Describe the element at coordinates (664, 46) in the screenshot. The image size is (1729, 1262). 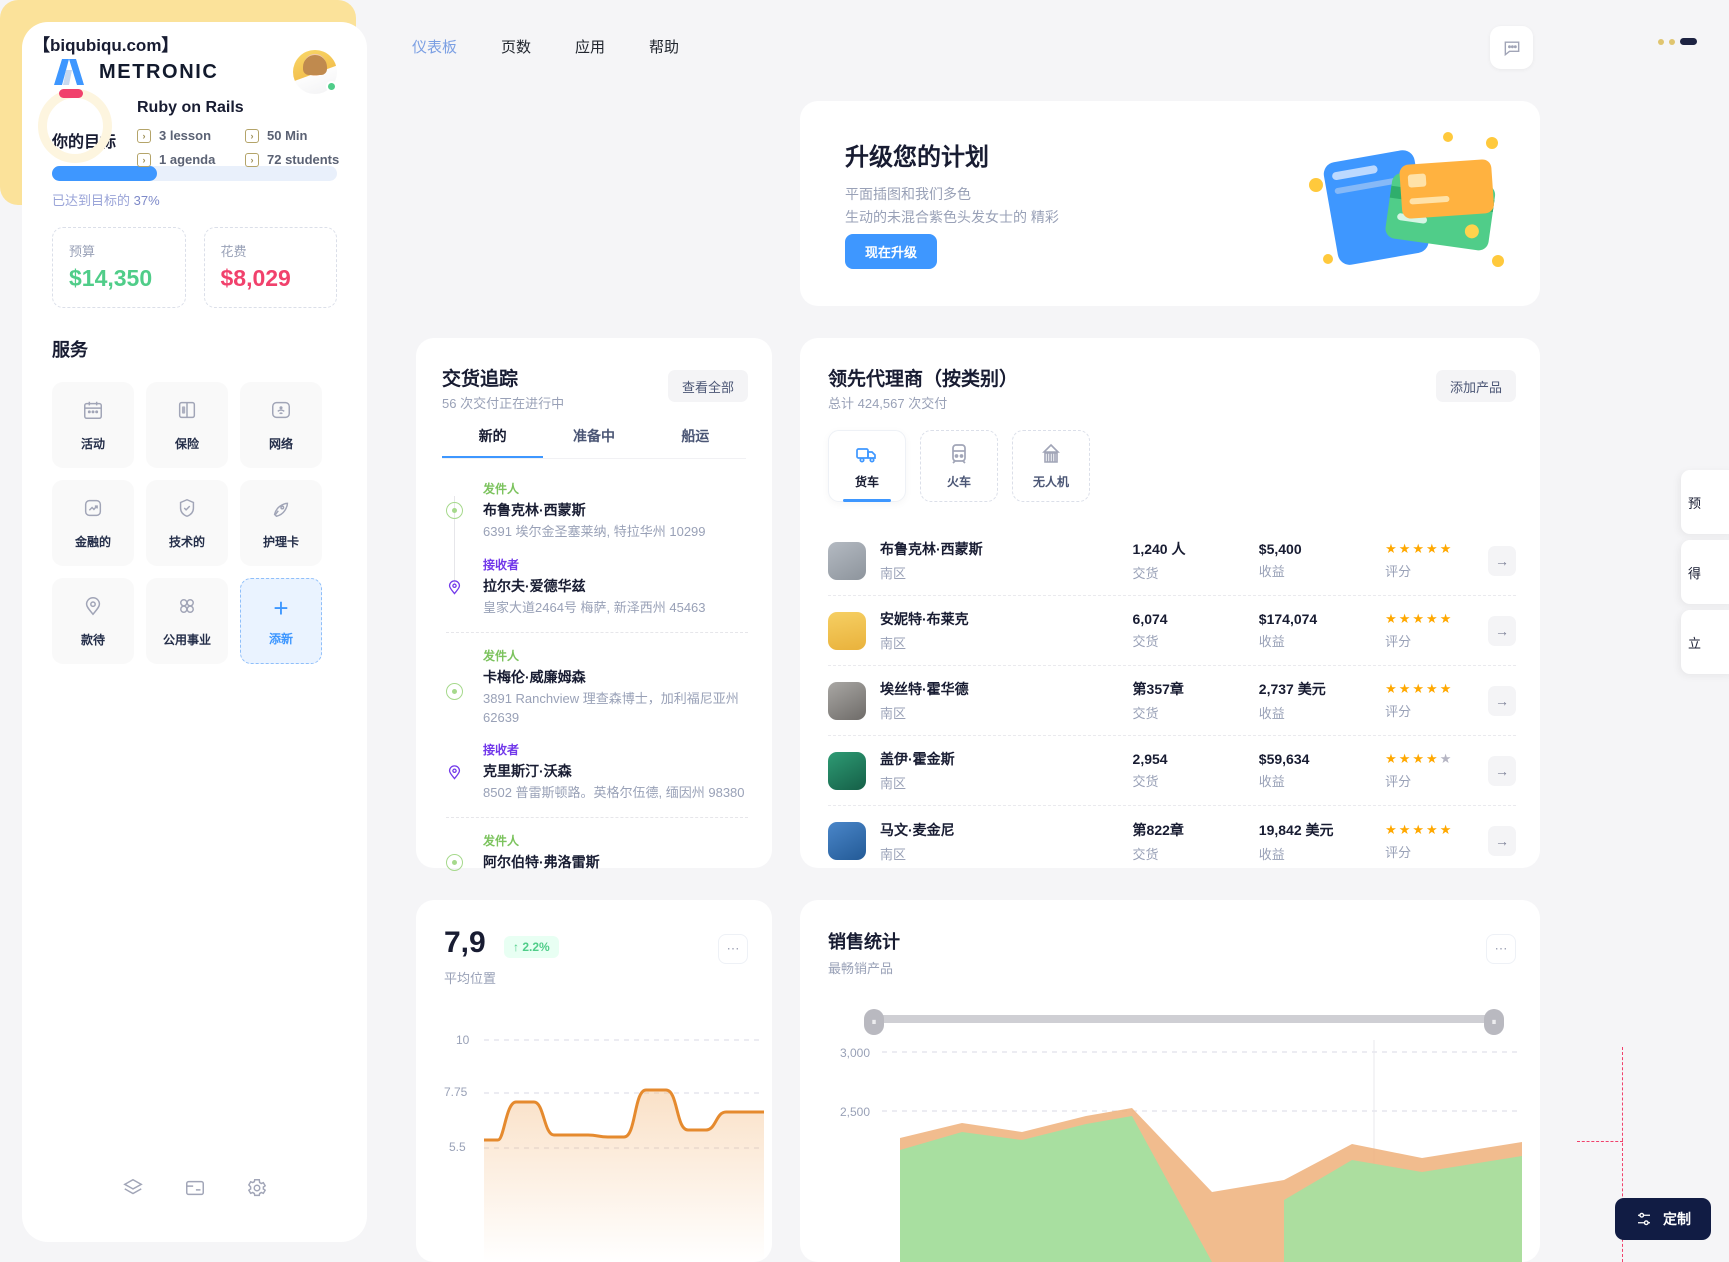
I see `nav-help: 帮助` at that location.